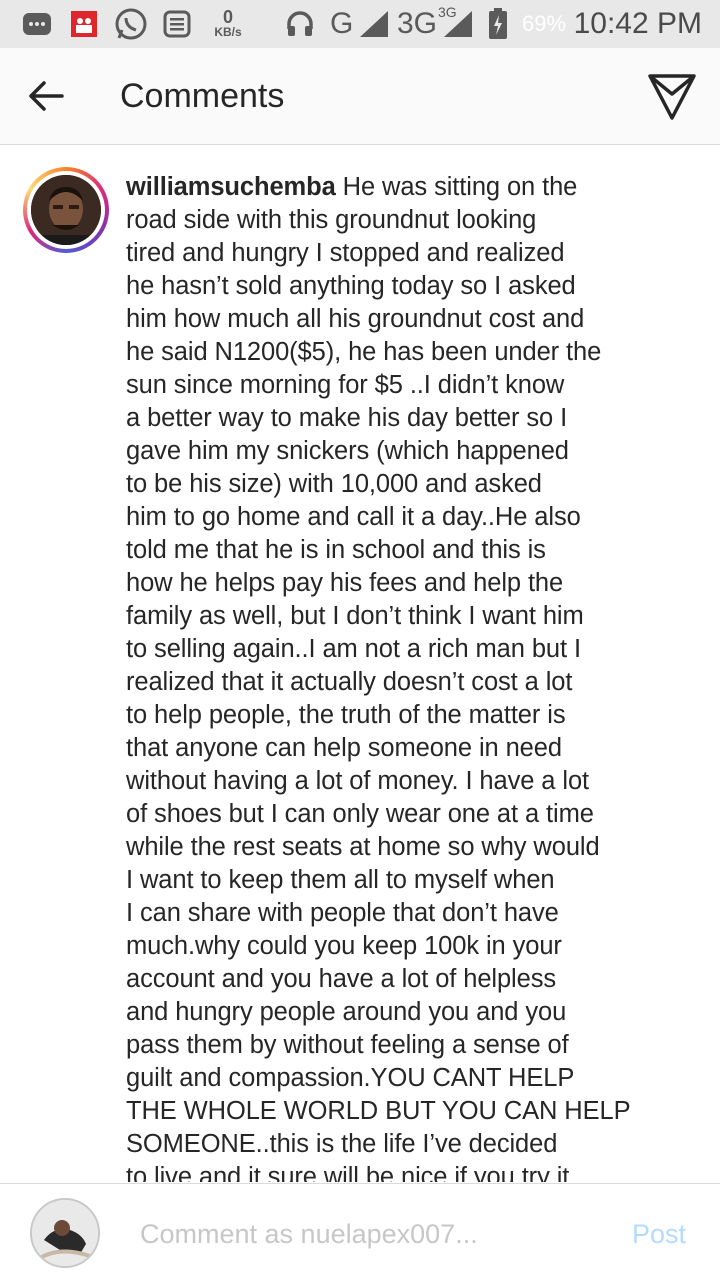  What do you see at coordinates (417, 23) in the screenshot?
I see `network-3g: 3G` at bounding box center [417, 23].